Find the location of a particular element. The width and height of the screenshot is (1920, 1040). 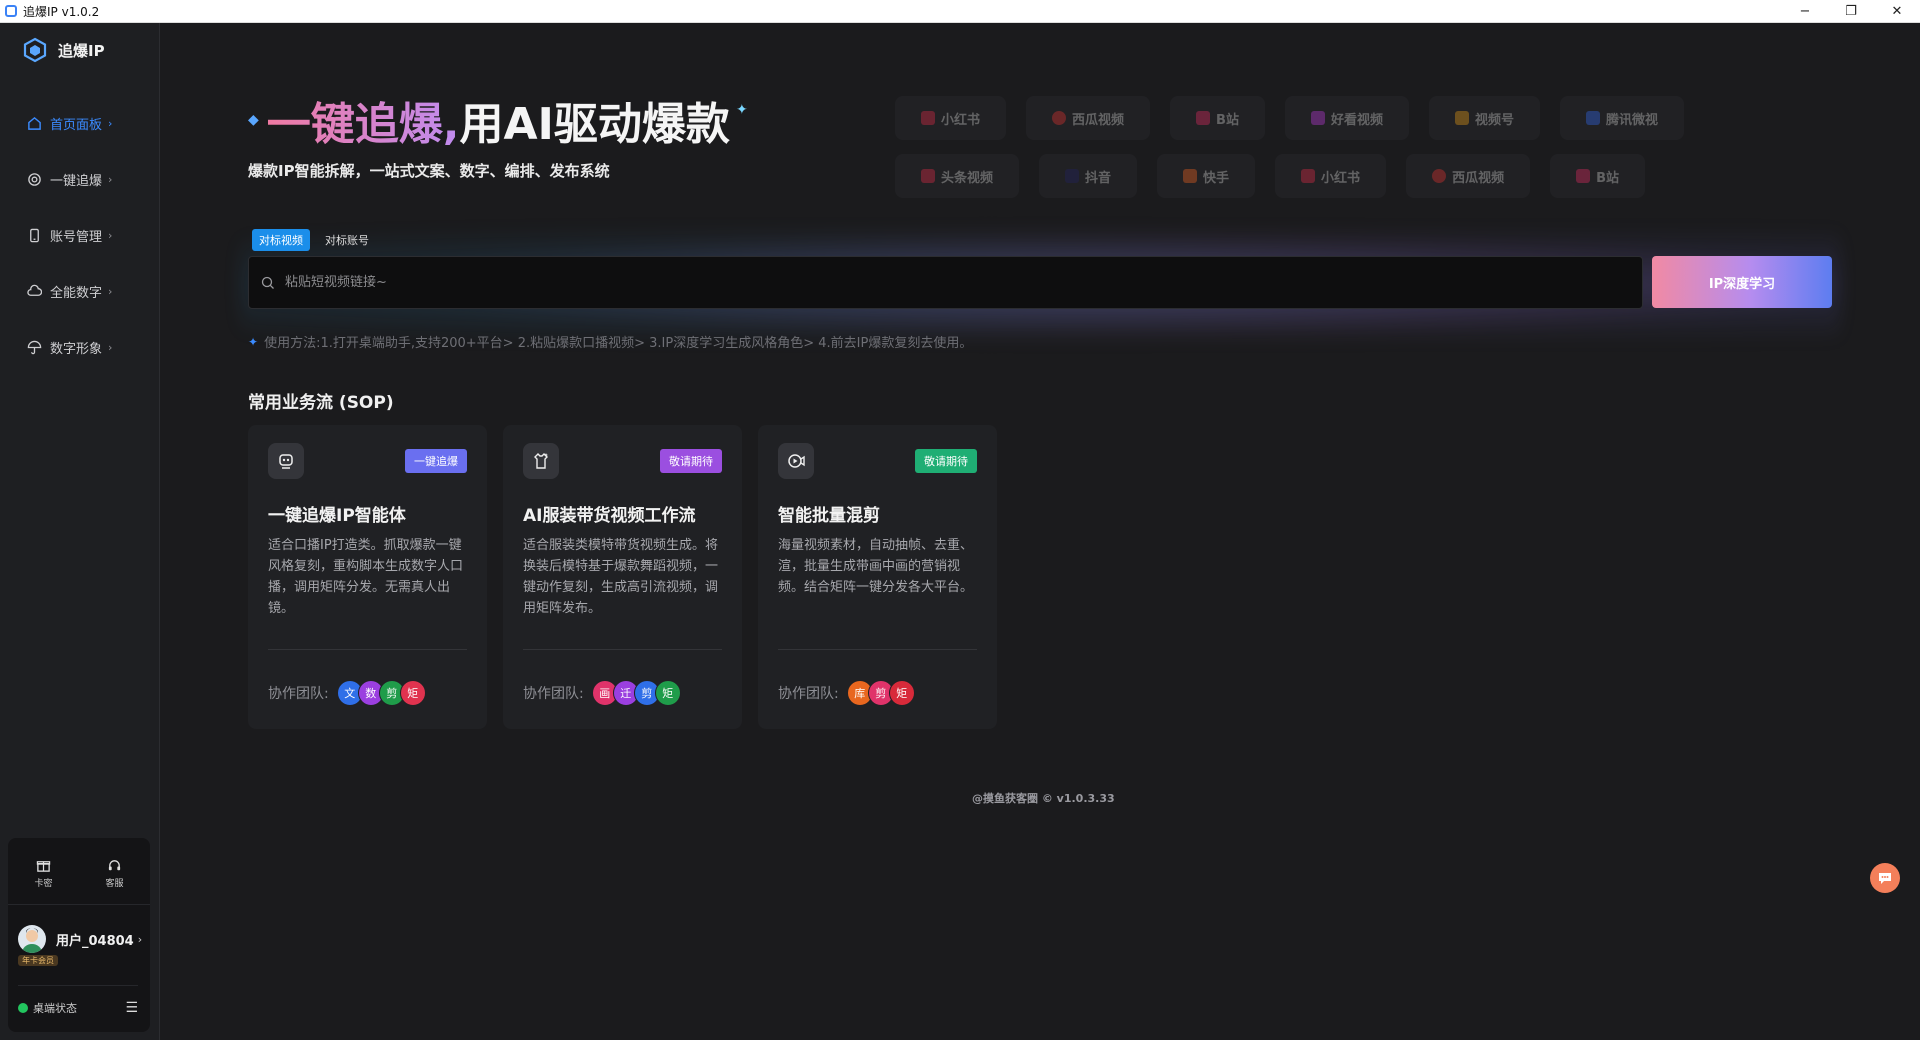

menu-icon: ☰ is located at coordinates (131, 1008).